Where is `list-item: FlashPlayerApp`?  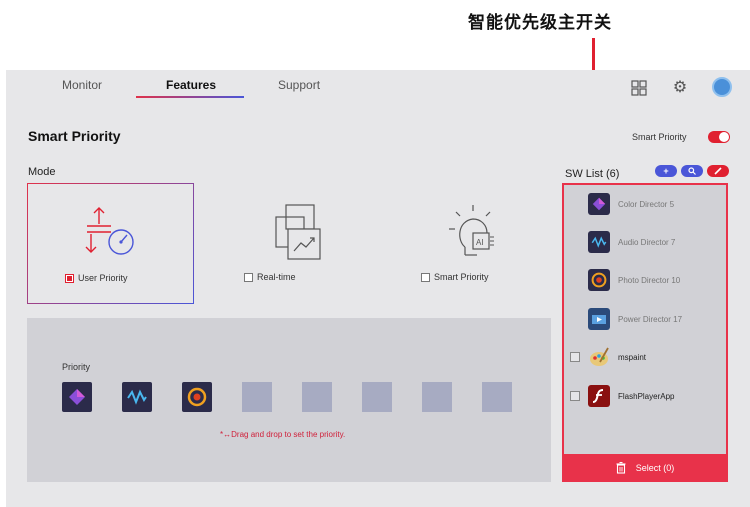
list-item: FlashPlayerApp is located at coordinates (631, 396).